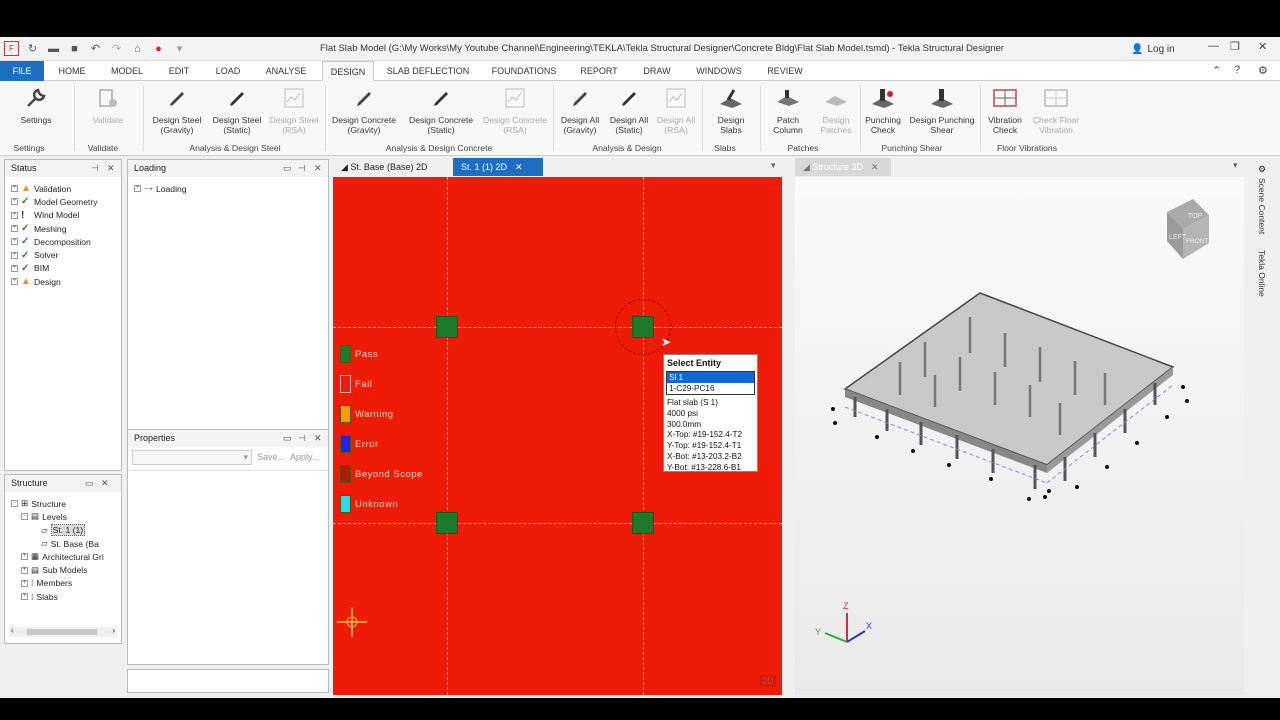 This screenshot has height=720, width=1280. I want to click on options-icon: ⚙, so click(1263, 70).